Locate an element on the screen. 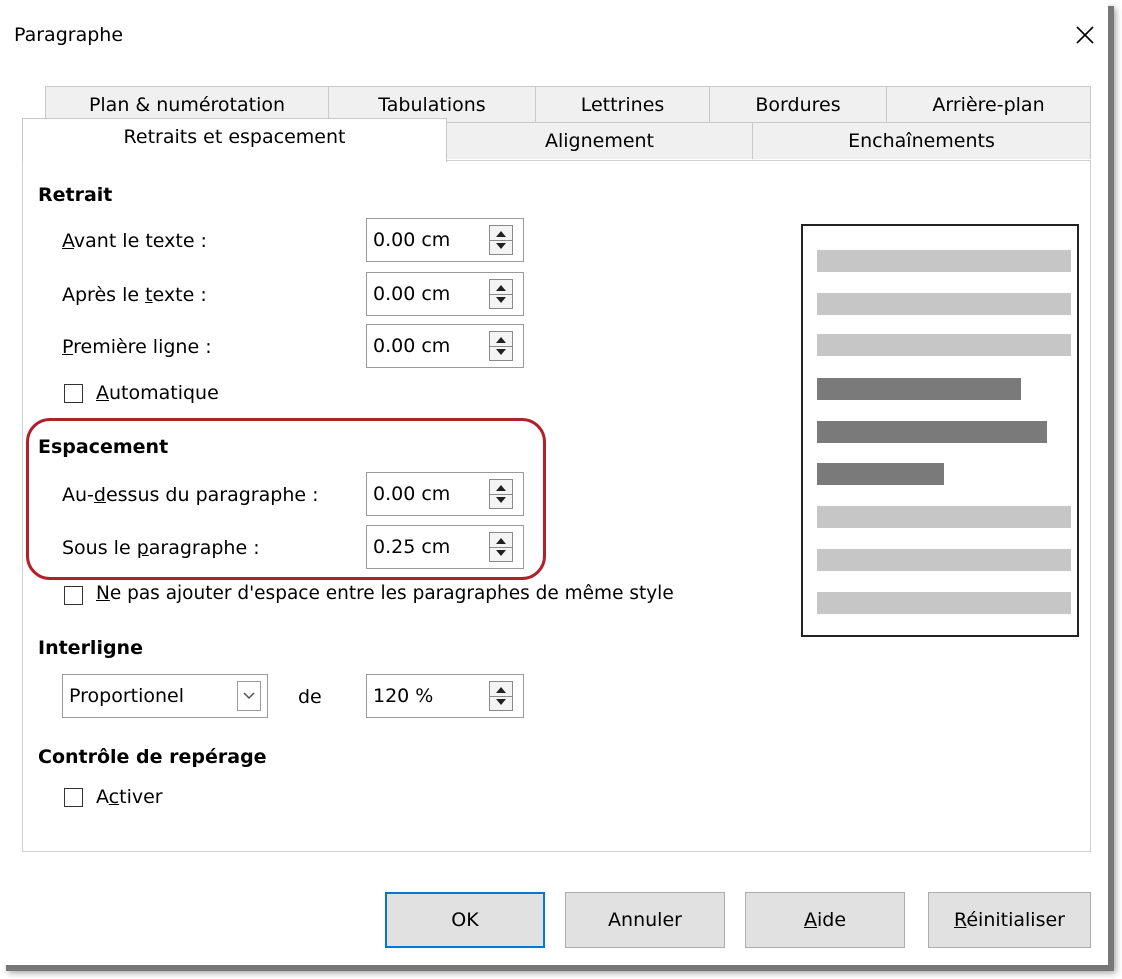 The height and width of the screenshot is (979, 1122). close-button is located at coordinates (1085, 35).